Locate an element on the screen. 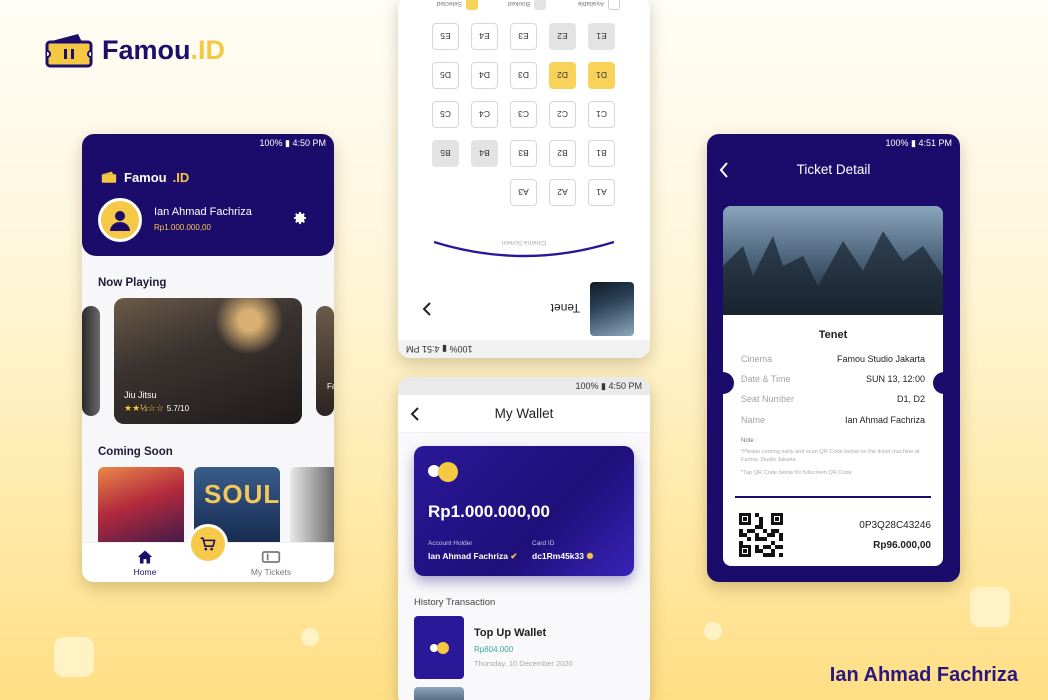  seat-d2: D2 is located at coordinates (562, 75).